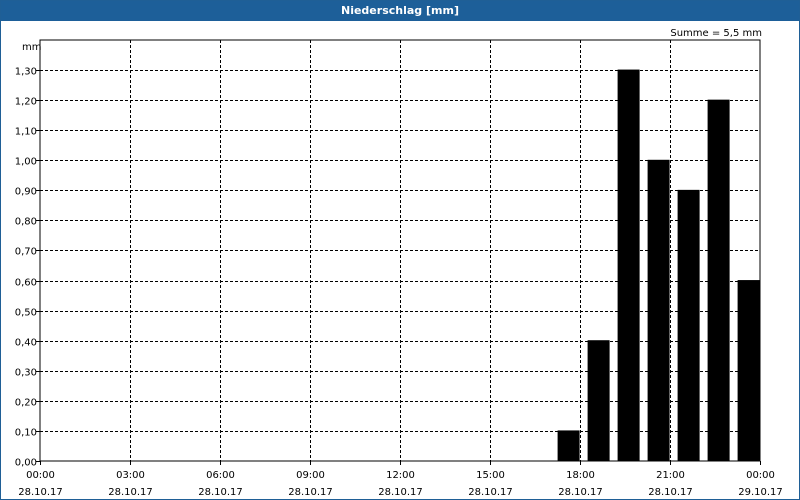 Image resolution: width=800 pixels, height=500 pixels. I want to click on x-tick-time: 06:00, so click(220, 475).